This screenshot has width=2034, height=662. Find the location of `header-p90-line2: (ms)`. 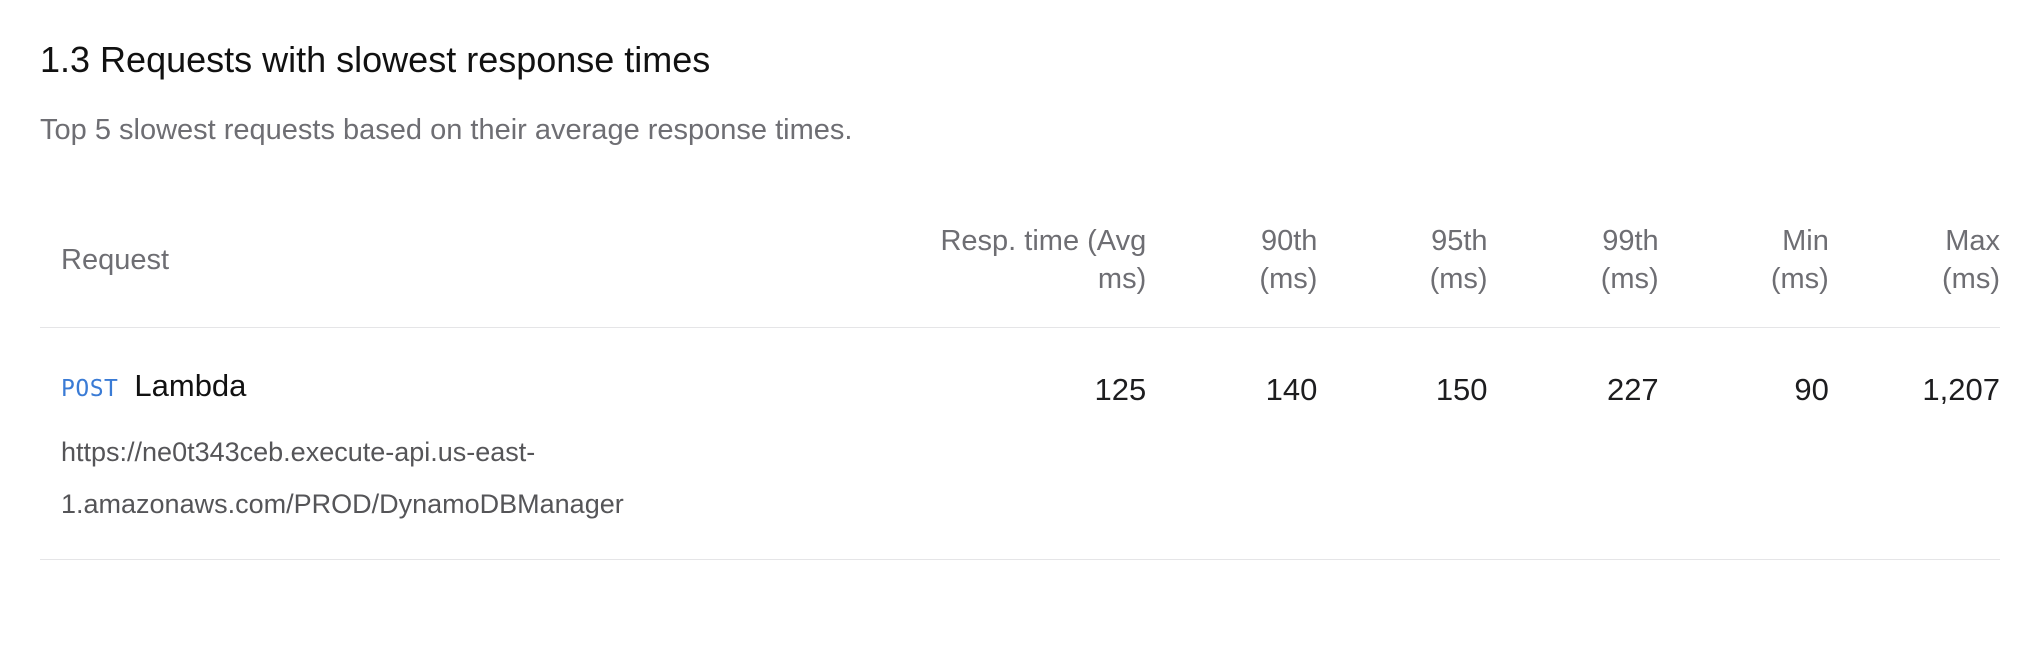

header-p90-line2: (ms) is located at coordinates (1288, 279).